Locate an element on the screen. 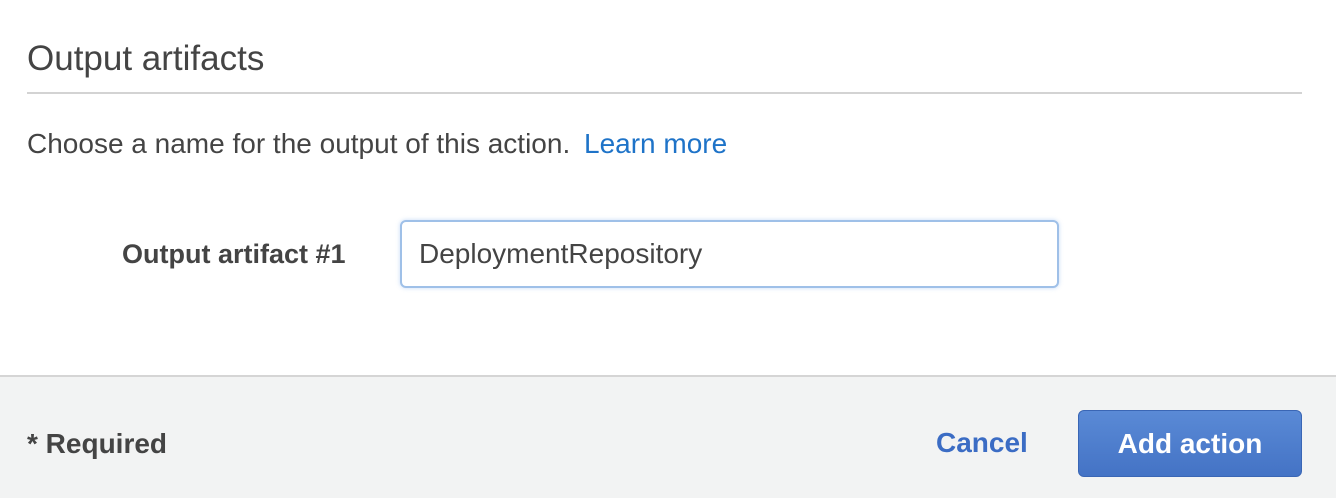 The width and height of the screenshot is (1336, 498). add-action-button: Add action is located at coordinates (1190, 443).